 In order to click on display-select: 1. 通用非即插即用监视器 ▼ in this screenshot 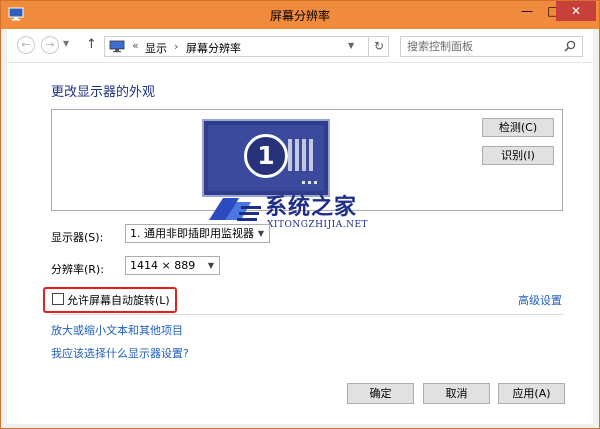, I will do `click(197, 233)`.